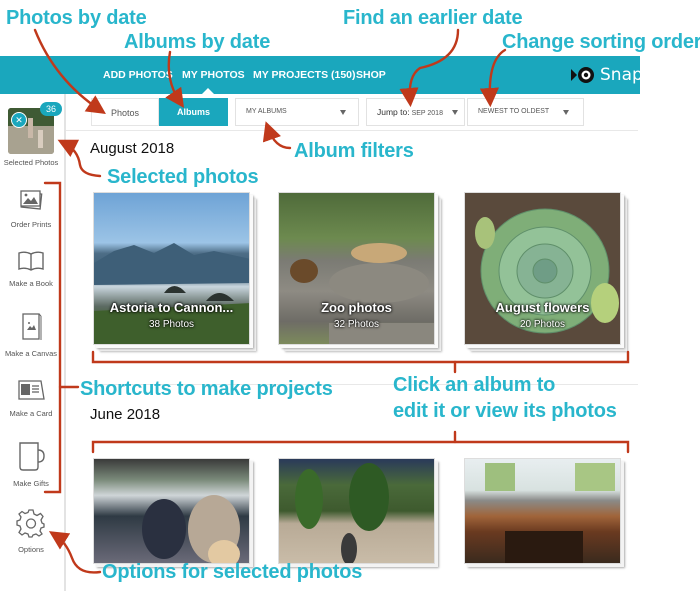 This screenshot has width=700, height=591. I want to click on album-photo-count: 20 Photos, so click(542, 324).